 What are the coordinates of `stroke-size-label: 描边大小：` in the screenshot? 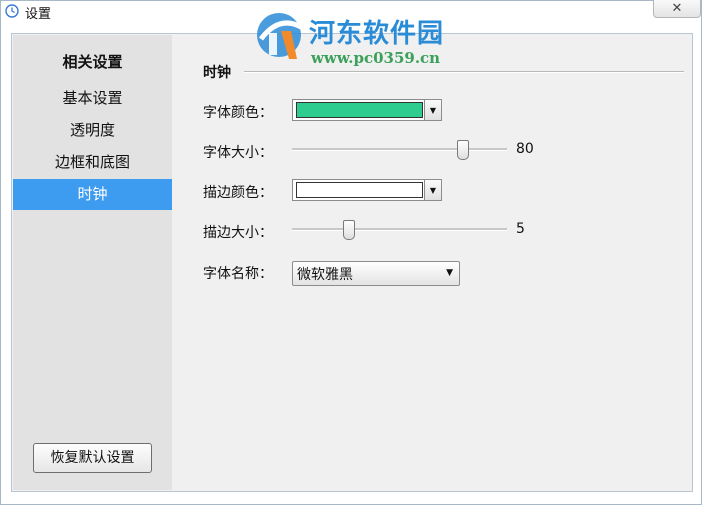 It's located at (238, 233).